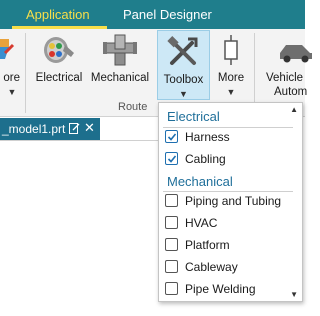 This screenshot has width=320, height=316. I want to click on menu-item-cabling: Cabling, so click(230, 159).